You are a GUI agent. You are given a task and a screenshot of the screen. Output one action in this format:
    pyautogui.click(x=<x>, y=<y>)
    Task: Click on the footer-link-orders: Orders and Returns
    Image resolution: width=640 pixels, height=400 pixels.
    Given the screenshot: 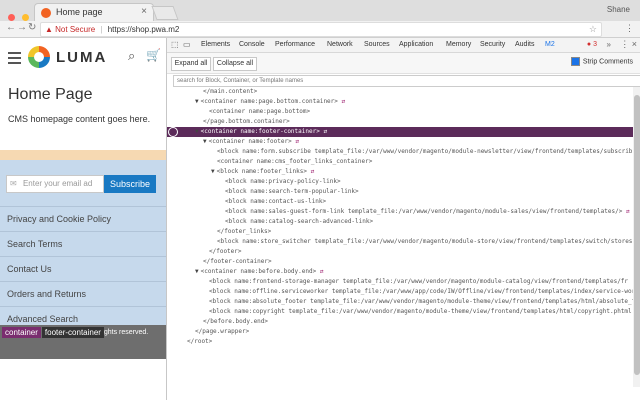 What is the action you would take?
    pyautogui.click(x=83, y=293)
    